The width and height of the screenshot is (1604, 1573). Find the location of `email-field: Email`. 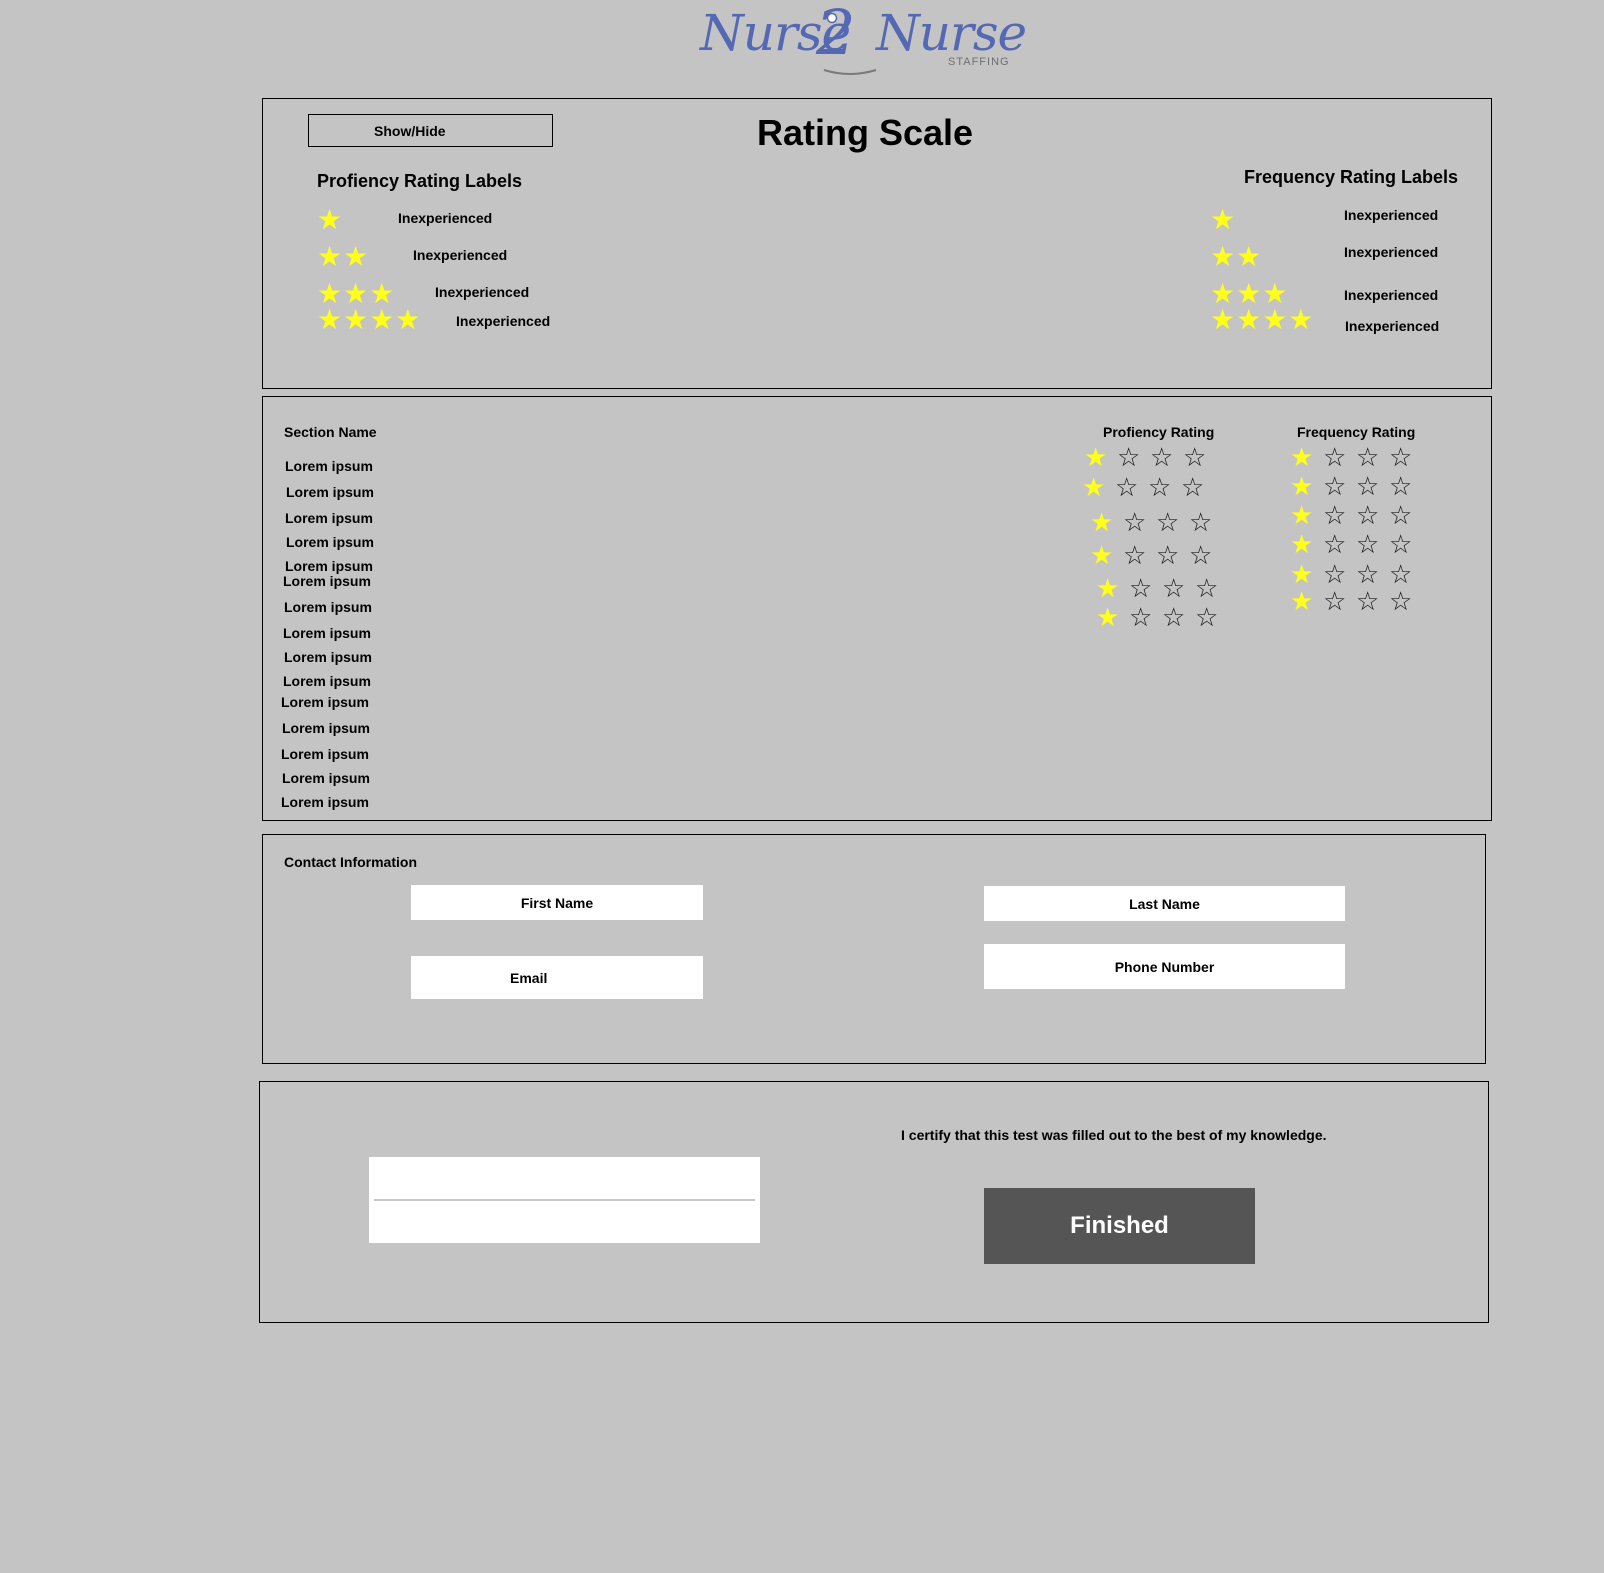

email-field: Email is located at coordinates (557, 977).